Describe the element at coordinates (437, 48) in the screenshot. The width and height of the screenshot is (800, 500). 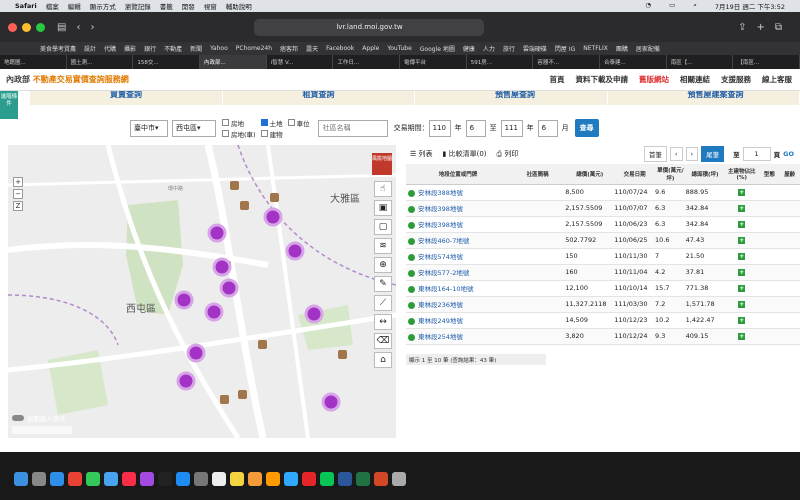
I see `bookmark-item: Google 地圖` at that location.